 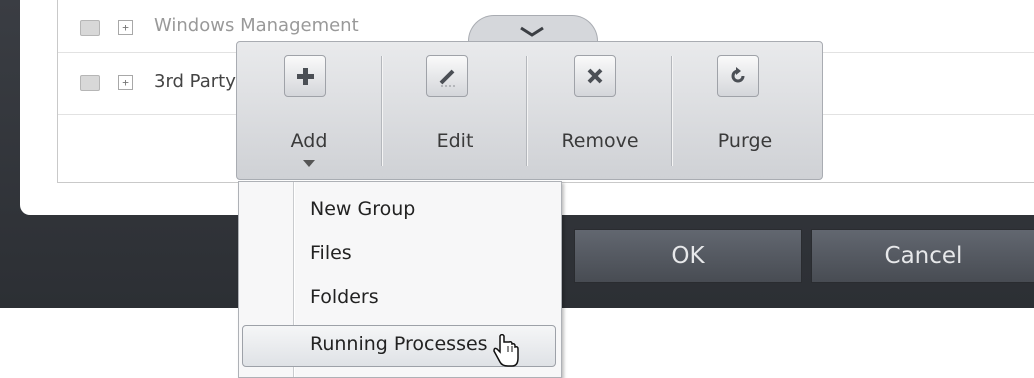 What do you see at coordinates (600, 141) in the screenshot?
I see `remove-label: Remove` at bounding box center [600, 141].